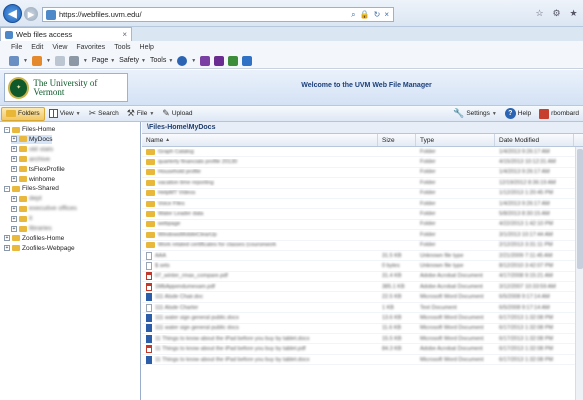 This screenshot has width=583, height=400. What do you see at coordinates (397, 140) in the screenshot?
I see `column-size: Size` at bounding box center [397, 140].